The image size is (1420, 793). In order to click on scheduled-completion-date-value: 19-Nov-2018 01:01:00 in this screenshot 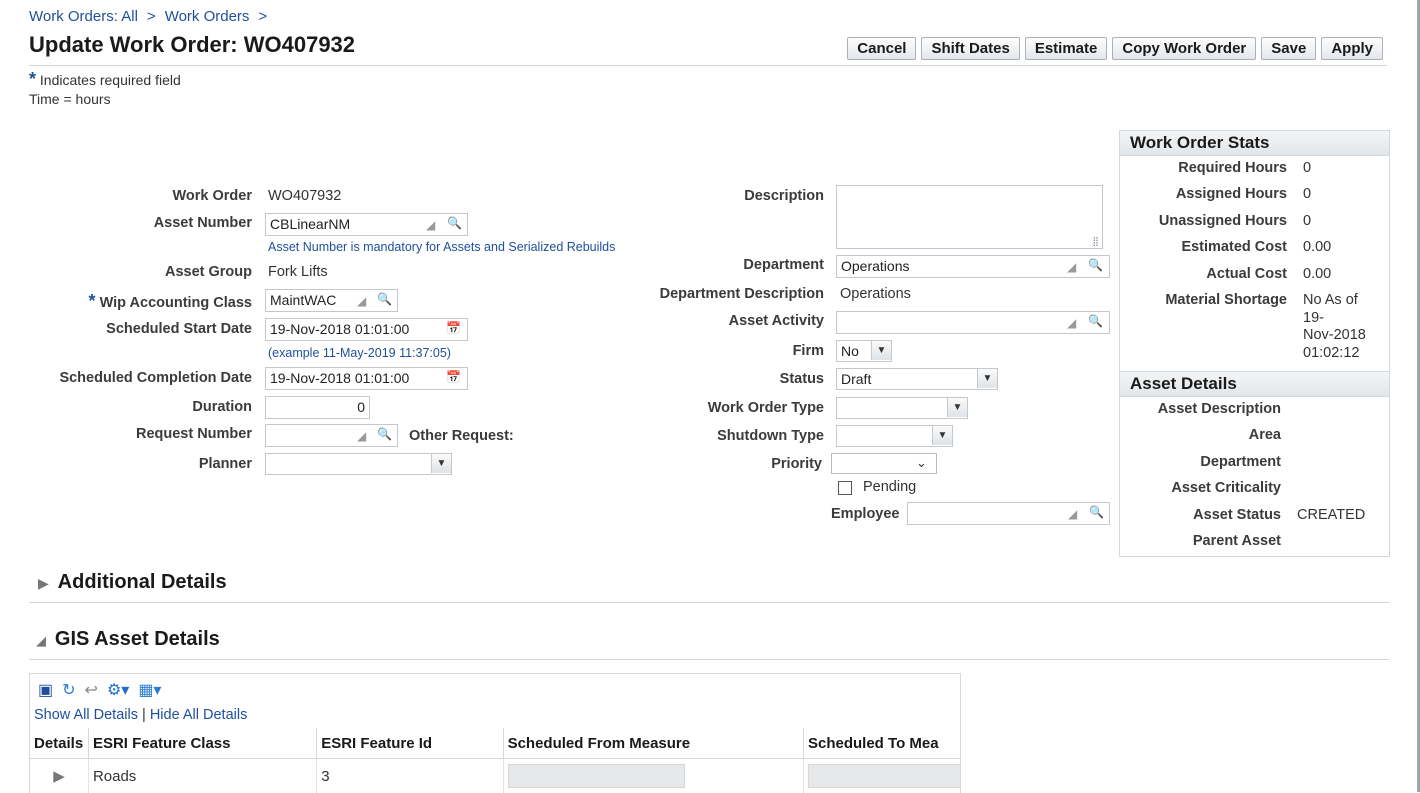, I will do `click(339, 378)`.